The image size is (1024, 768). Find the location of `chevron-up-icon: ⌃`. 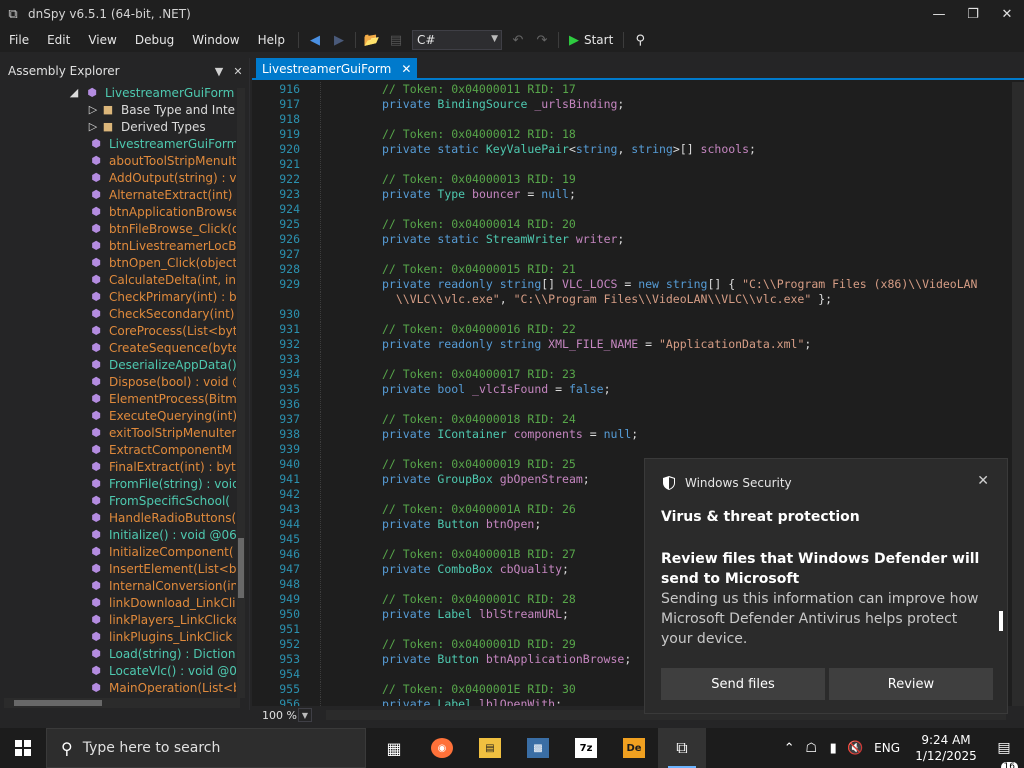

chevron-up-icon: ⌃ is located at coordinates (789, 748).